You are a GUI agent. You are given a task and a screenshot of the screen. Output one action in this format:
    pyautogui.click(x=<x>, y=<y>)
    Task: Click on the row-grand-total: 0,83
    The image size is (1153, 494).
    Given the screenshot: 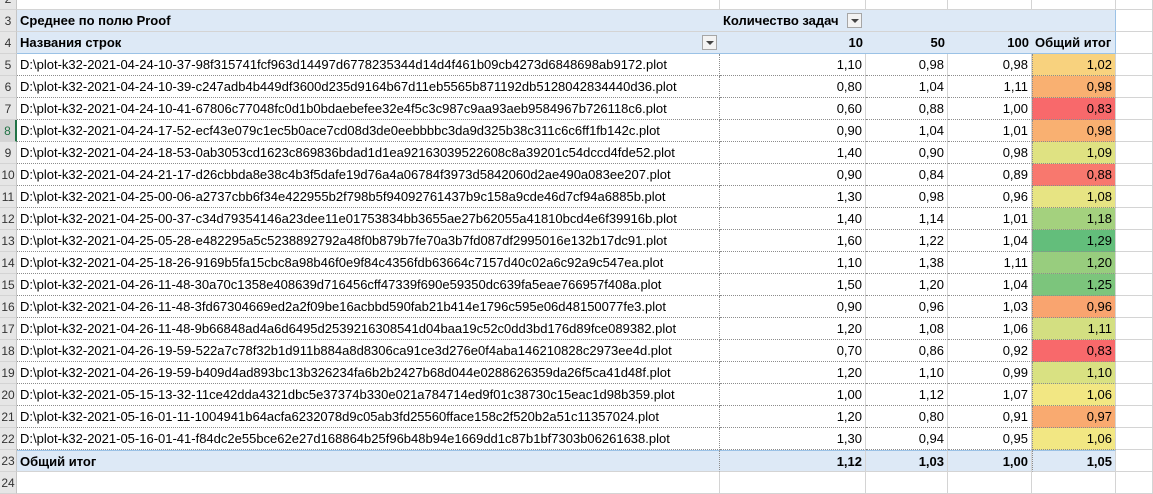 What is the action you would take?
    pyautogui.click(x=1074, y=351)
    